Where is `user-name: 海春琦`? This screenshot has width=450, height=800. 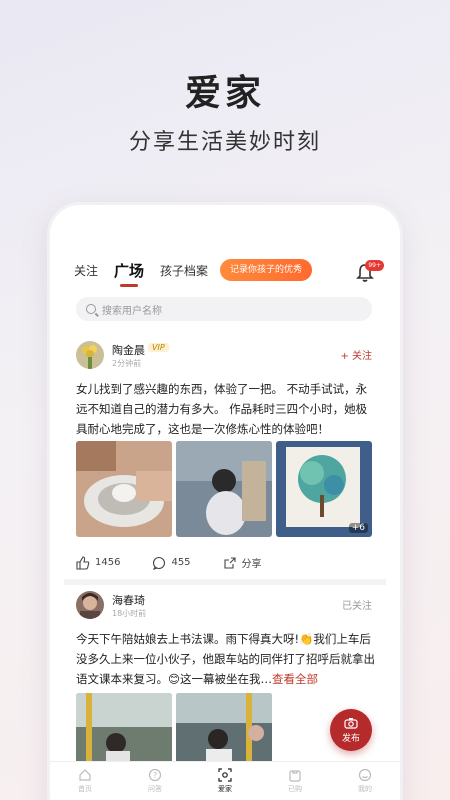 user-name: 海春琦 is located at coordinates (128, 600).